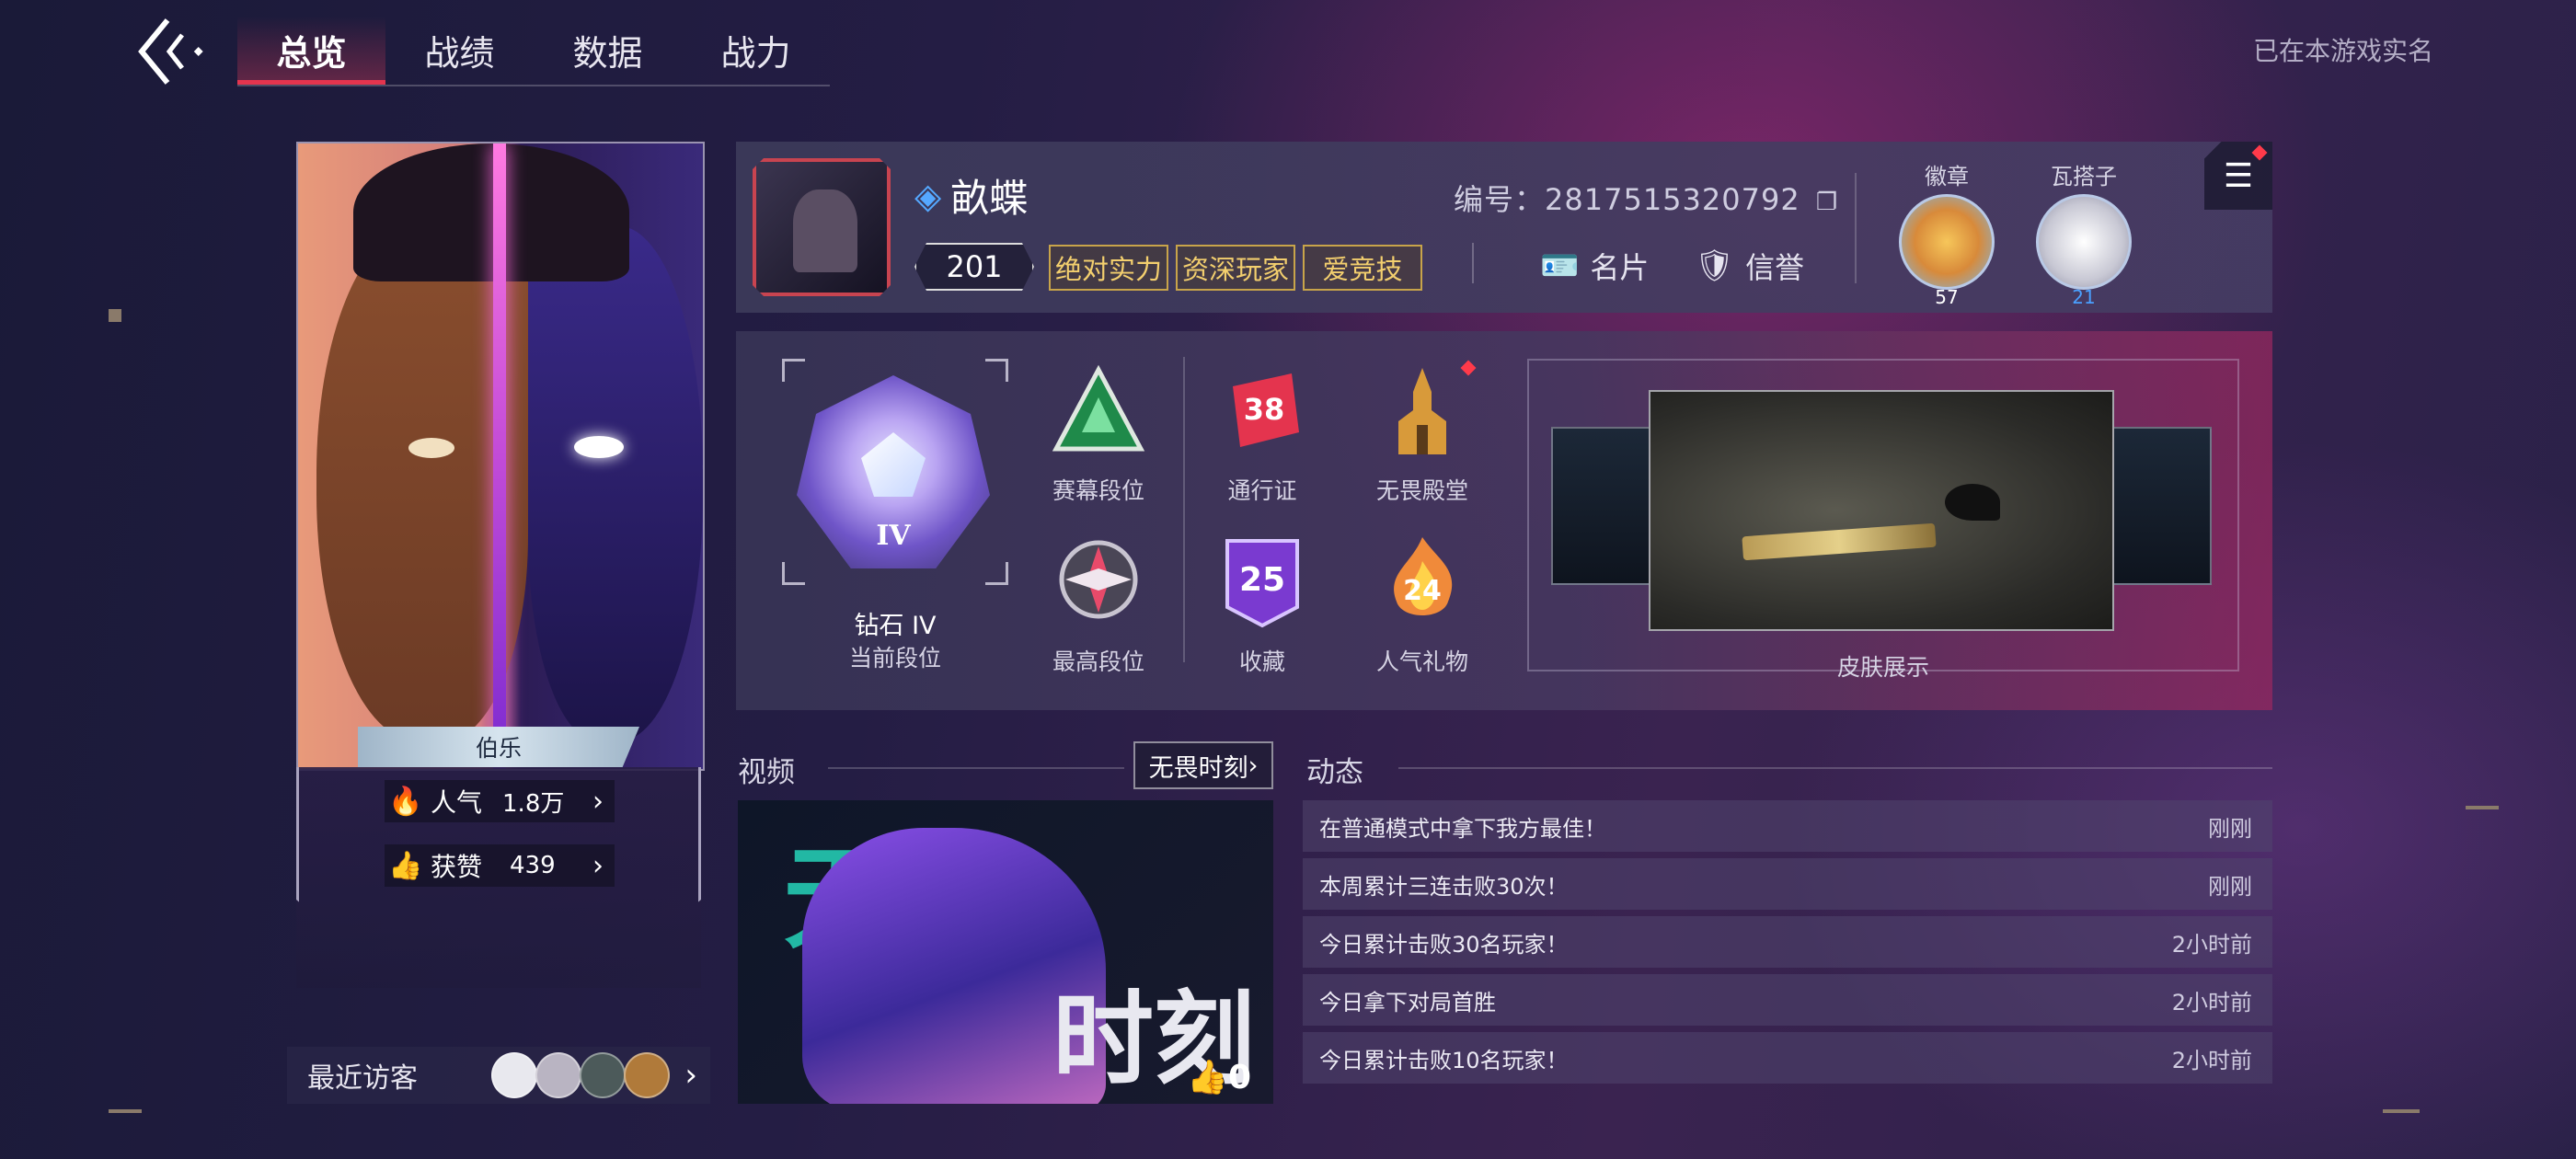 The width and height of the screenshot is (2576, 1159). What do you see at coordinates (1827, 202) in the screenshot?
I see `copy-icon: ❐` at bounding box center [1827, 202].